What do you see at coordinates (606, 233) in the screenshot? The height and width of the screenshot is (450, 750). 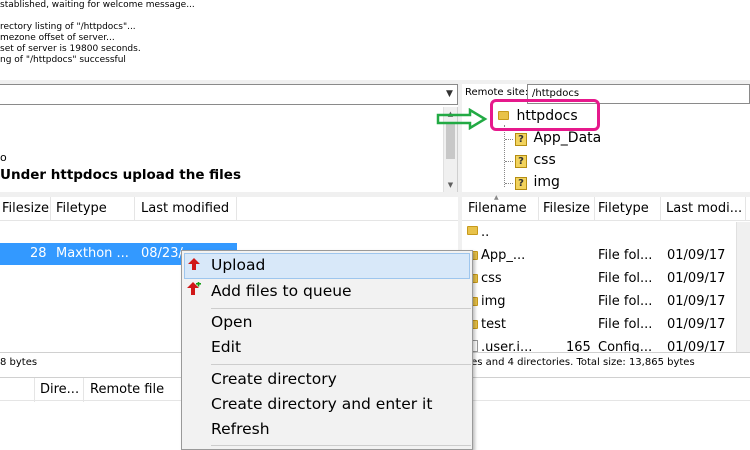 I see `table-row: ..` at bounding box center [606, 233].